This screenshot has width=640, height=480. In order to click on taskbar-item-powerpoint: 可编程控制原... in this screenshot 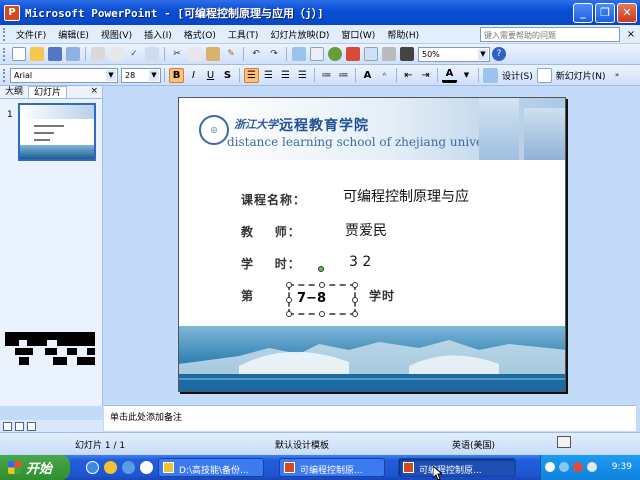, I will do `click(332, 467)`.